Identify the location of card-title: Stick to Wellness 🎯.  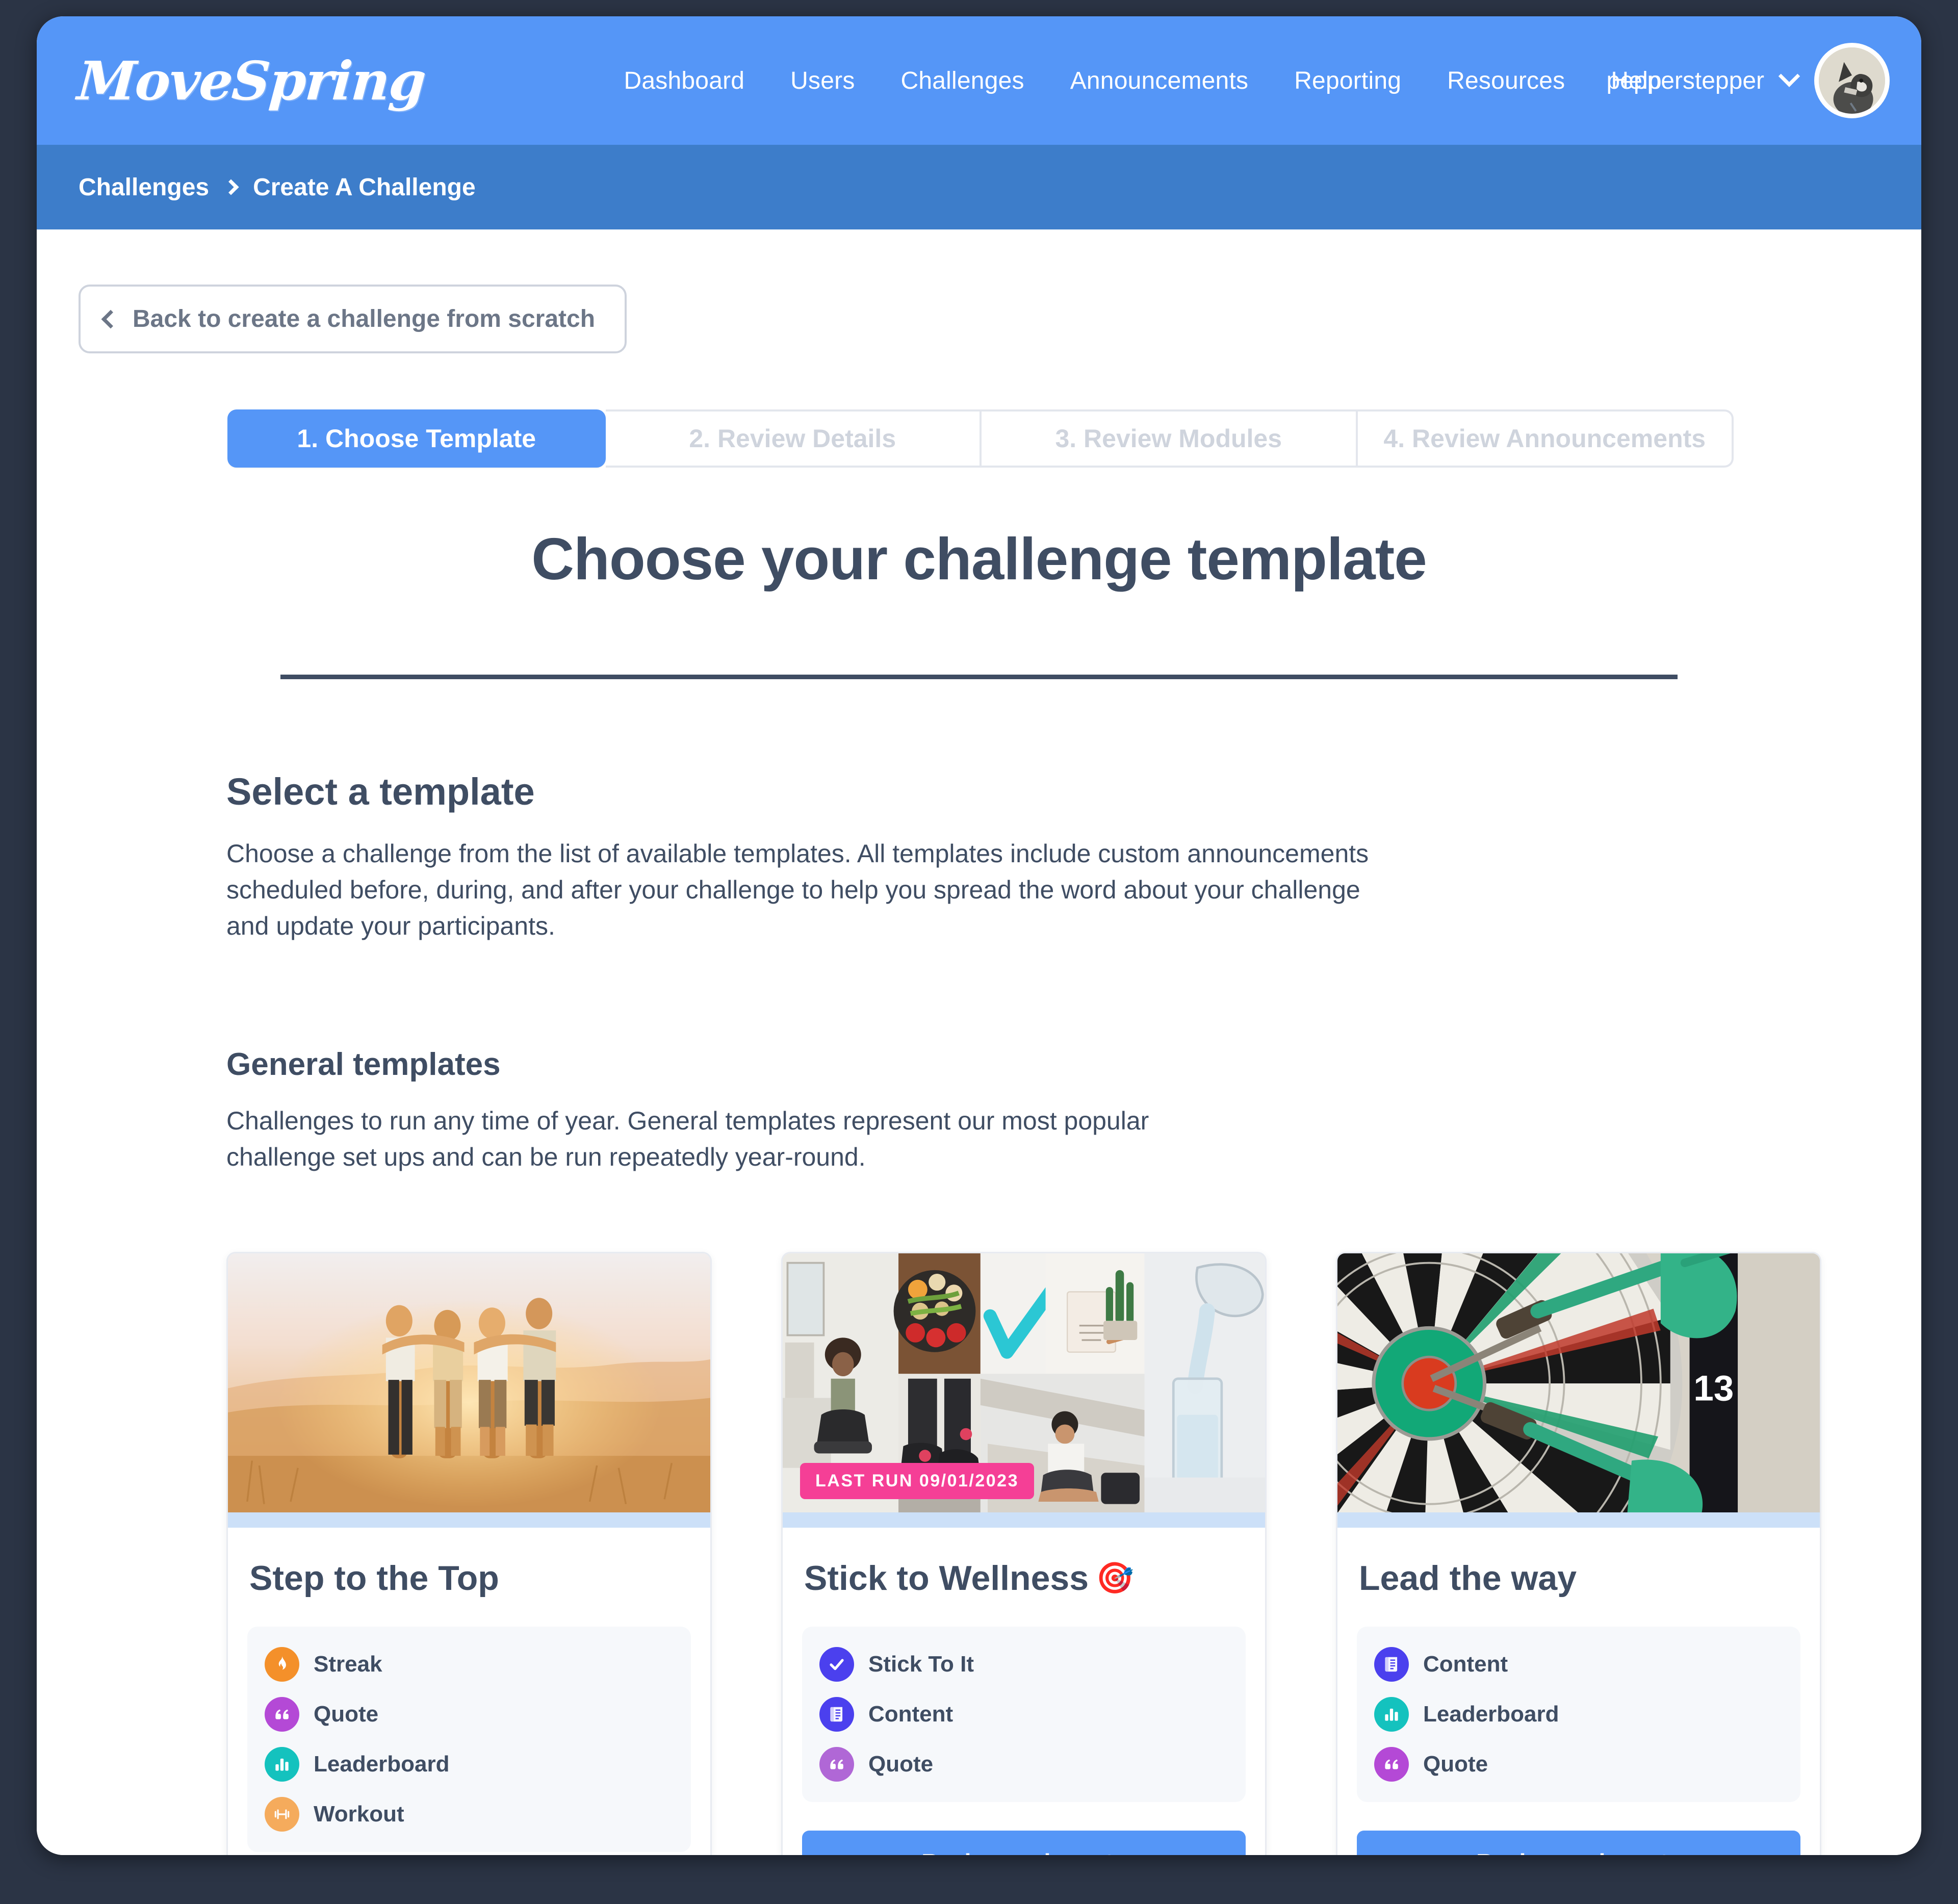
(1024, 1578).